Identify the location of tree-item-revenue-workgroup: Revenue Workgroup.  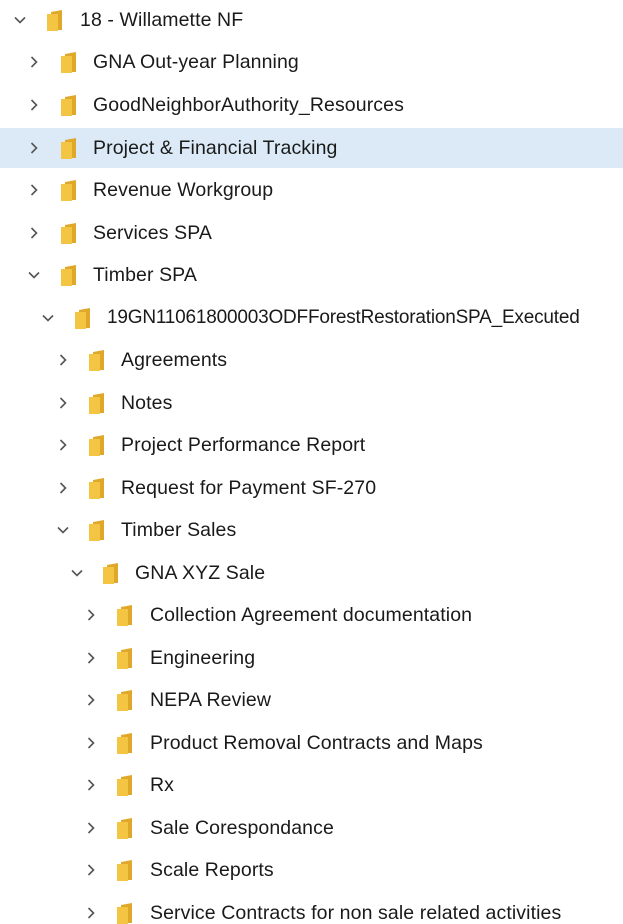
(311, 190).